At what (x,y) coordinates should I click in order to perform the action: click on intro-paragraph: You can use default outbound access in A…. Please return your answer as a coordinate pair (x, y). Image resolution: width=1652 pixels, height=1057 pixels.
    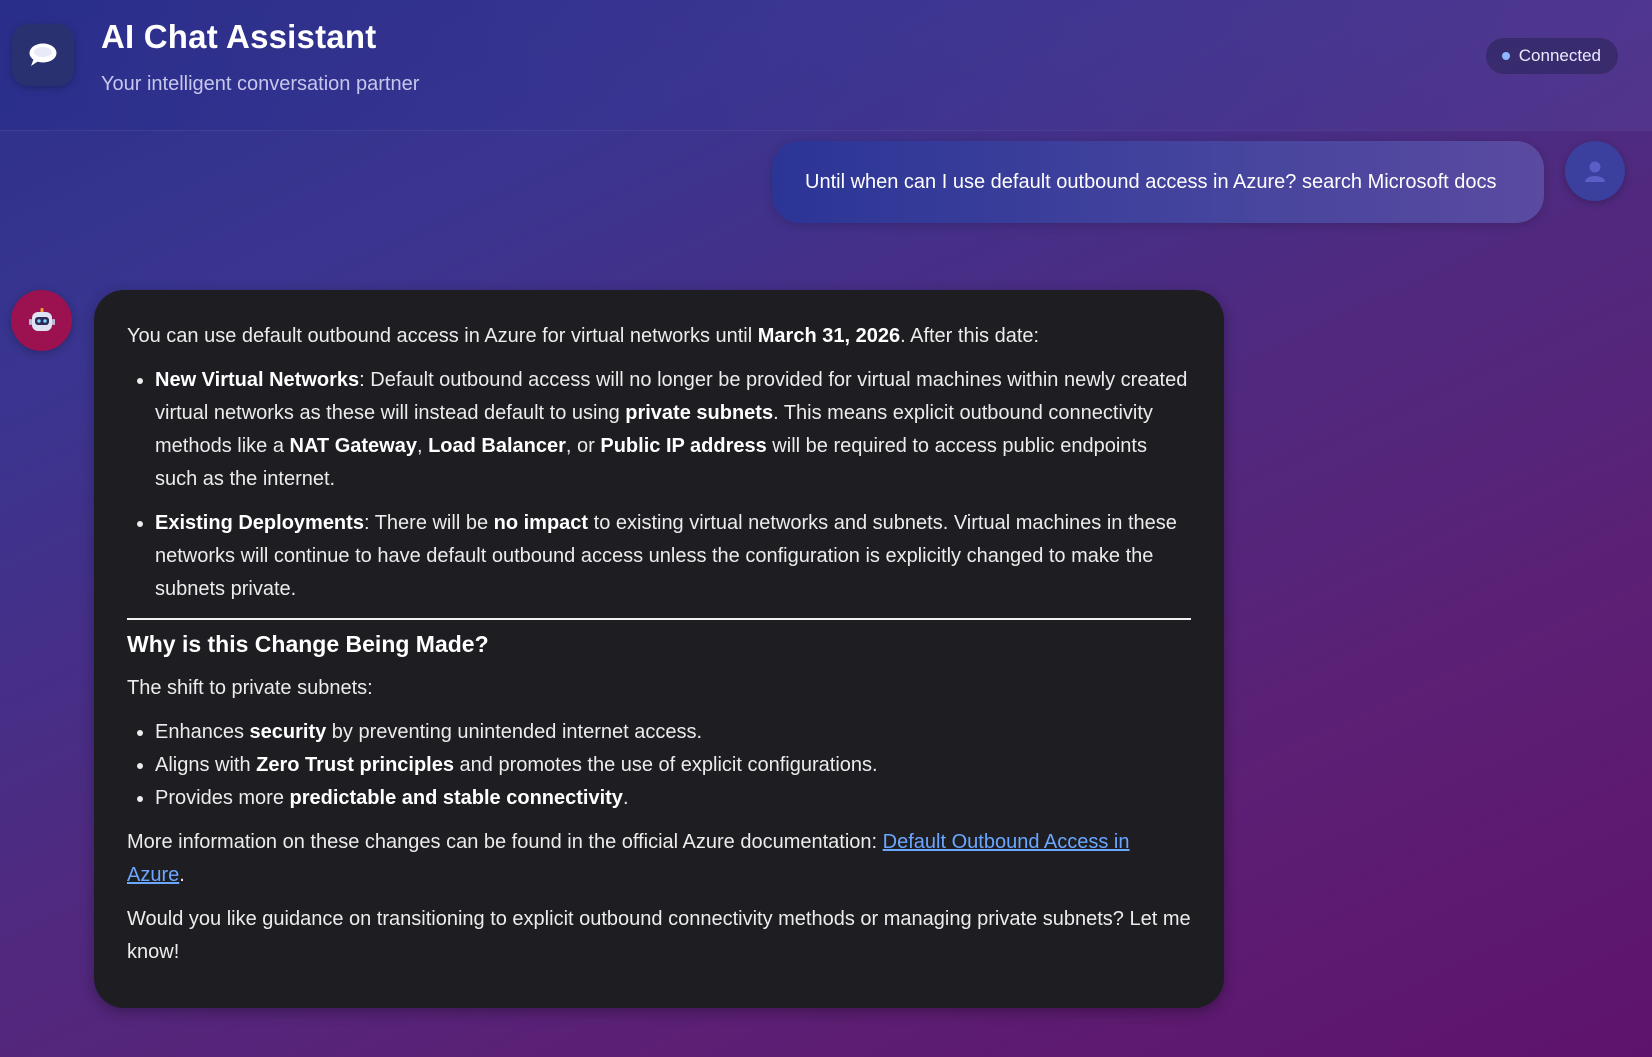
    Looking at the image, I should click on (583, 336).